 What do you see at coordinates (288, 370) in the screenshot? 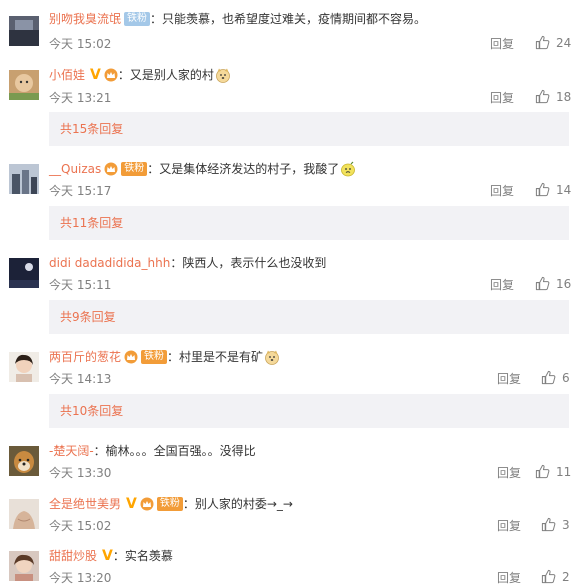
I see `comment-item: 两百斤的葱花 铁粉 ：村里是不是有矿 今天 14:13 回复 6` at bounding box center [288, 370].